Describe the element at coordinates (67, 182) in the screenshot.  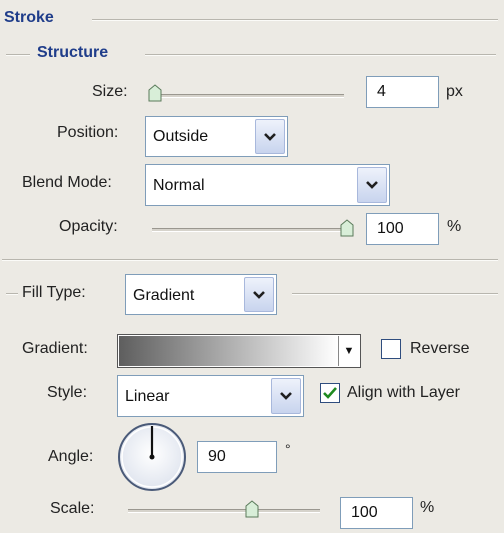
I see `blend-mode-label: Blend Mode:` at that location.